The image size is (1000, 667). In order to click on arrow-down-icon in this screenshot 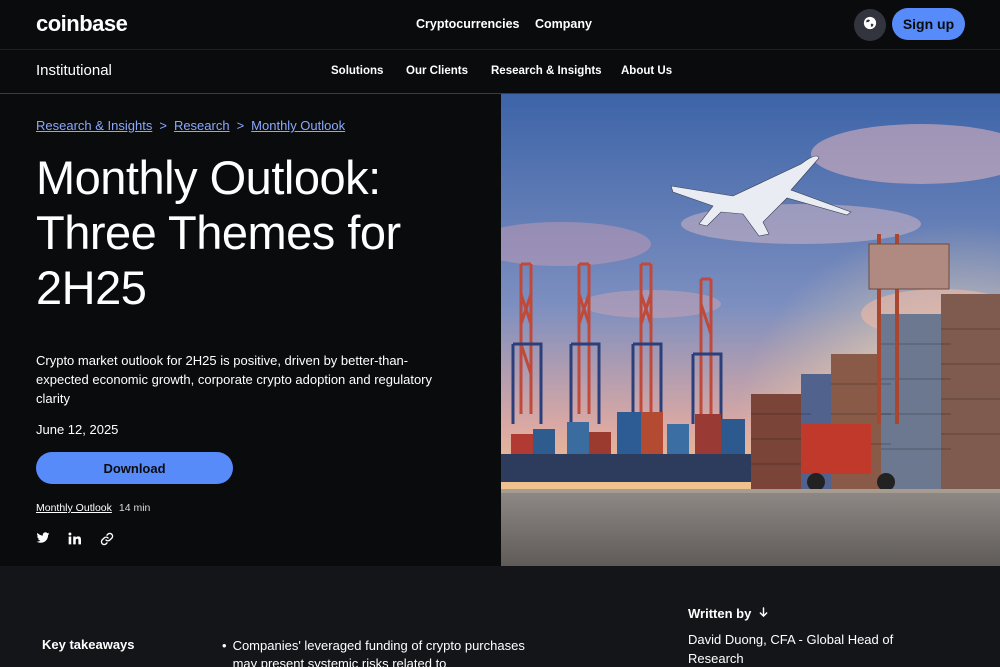, I will do `click(763, 613)`.